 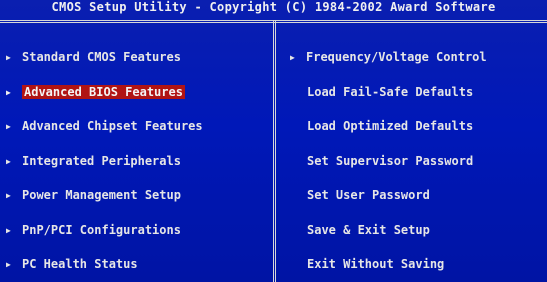 I want to click on menu-item-power-management-setup: ▶ Power Management Setup, so click(x=137, y=195).